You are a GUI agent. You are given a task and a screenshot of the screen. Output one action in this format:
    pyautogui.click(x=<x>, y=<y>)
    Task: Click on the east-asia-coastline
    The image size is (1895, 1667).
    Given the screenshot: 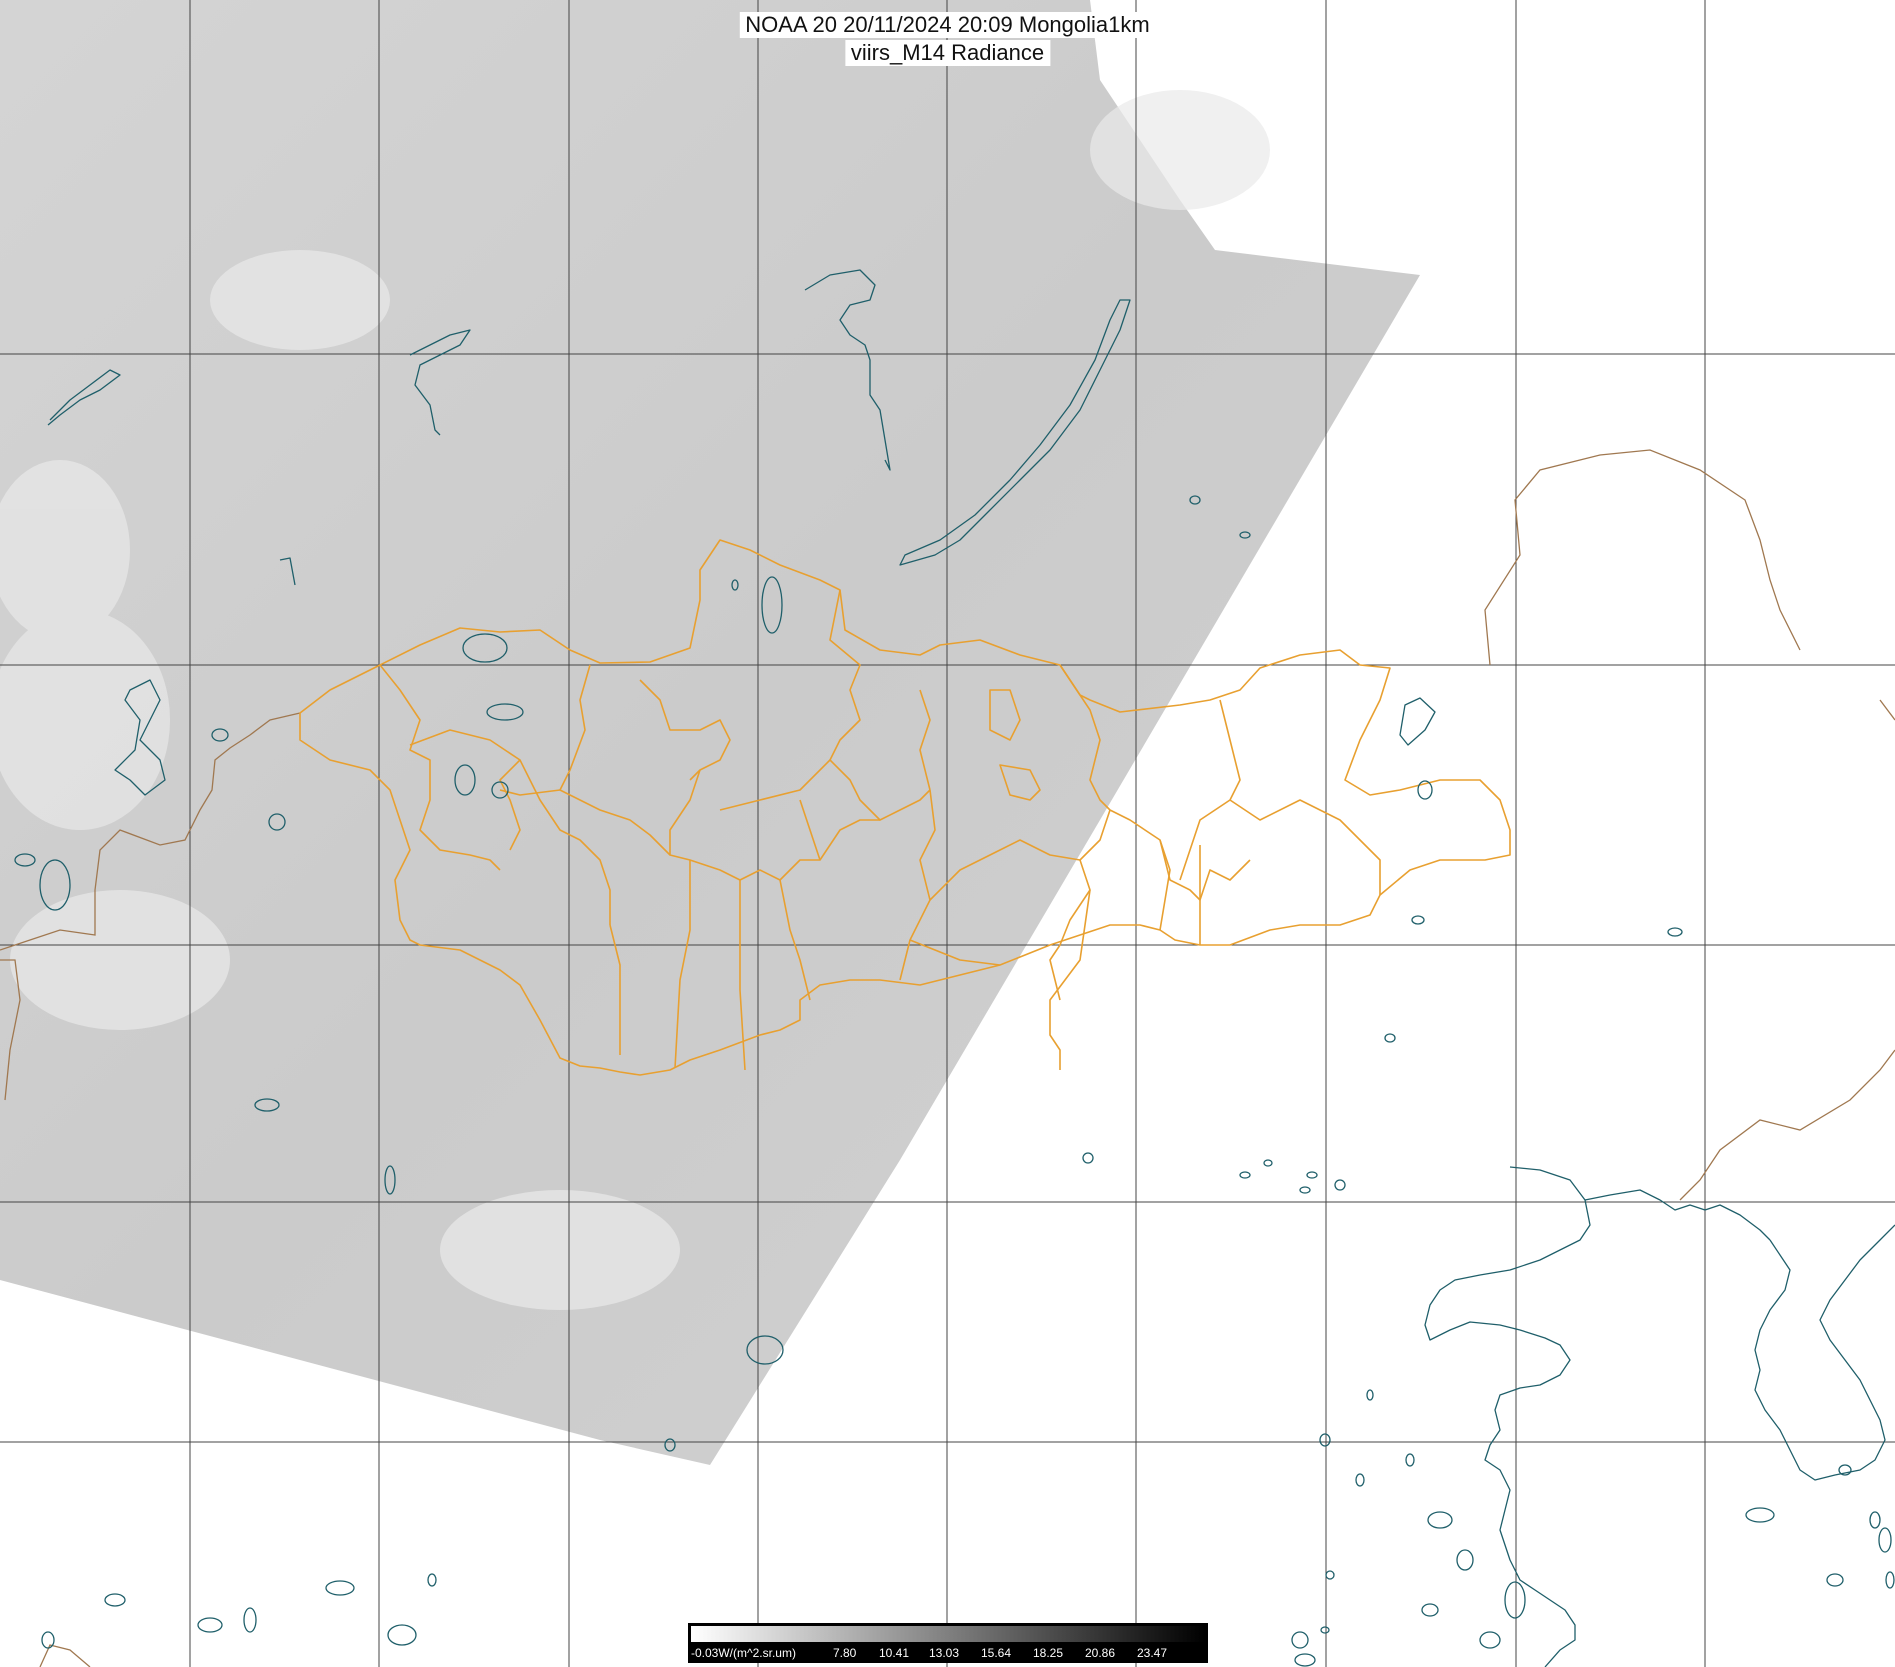 What is the action you would take?
    pyautogui.click(x=1507, y=1416)
    